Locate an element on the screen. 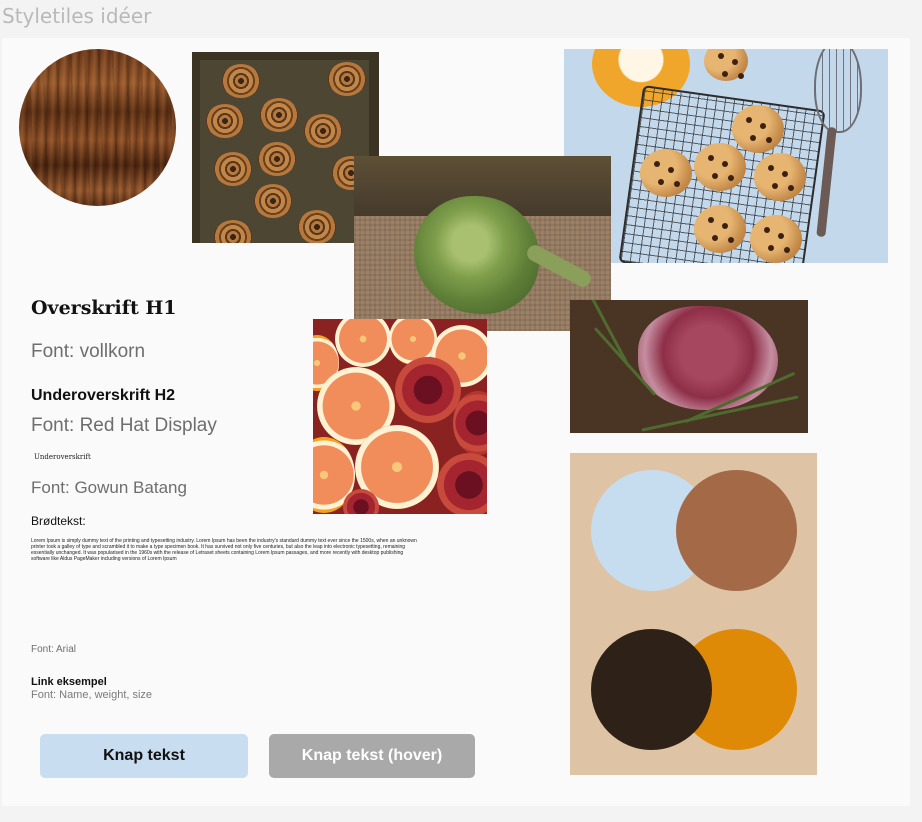 The width and height of the screenshot is (922, 822). body-font-label: Font: Arial is located at coordinates (54, 649).